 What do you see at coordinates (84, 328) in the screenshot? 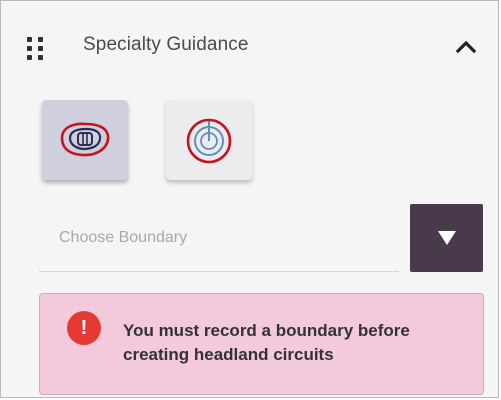
I see `exclamation-icon: !` at bounding box center [84, 328].